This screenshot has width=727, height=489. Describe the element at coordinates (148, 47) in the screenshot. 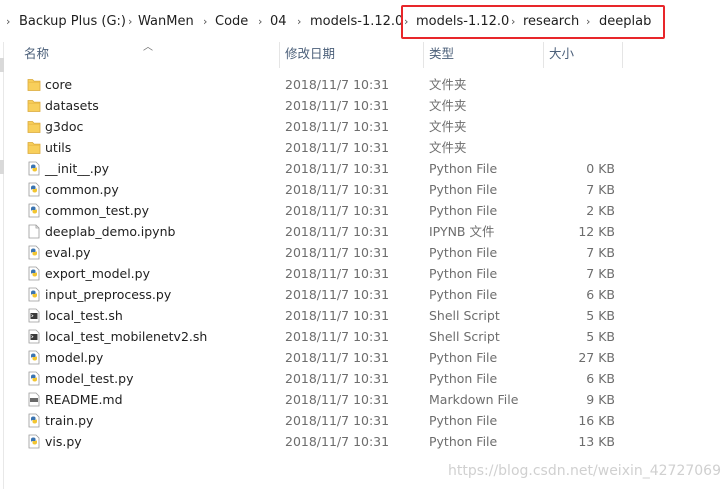

I see `sort-ascending-icon: ︿` at that location.